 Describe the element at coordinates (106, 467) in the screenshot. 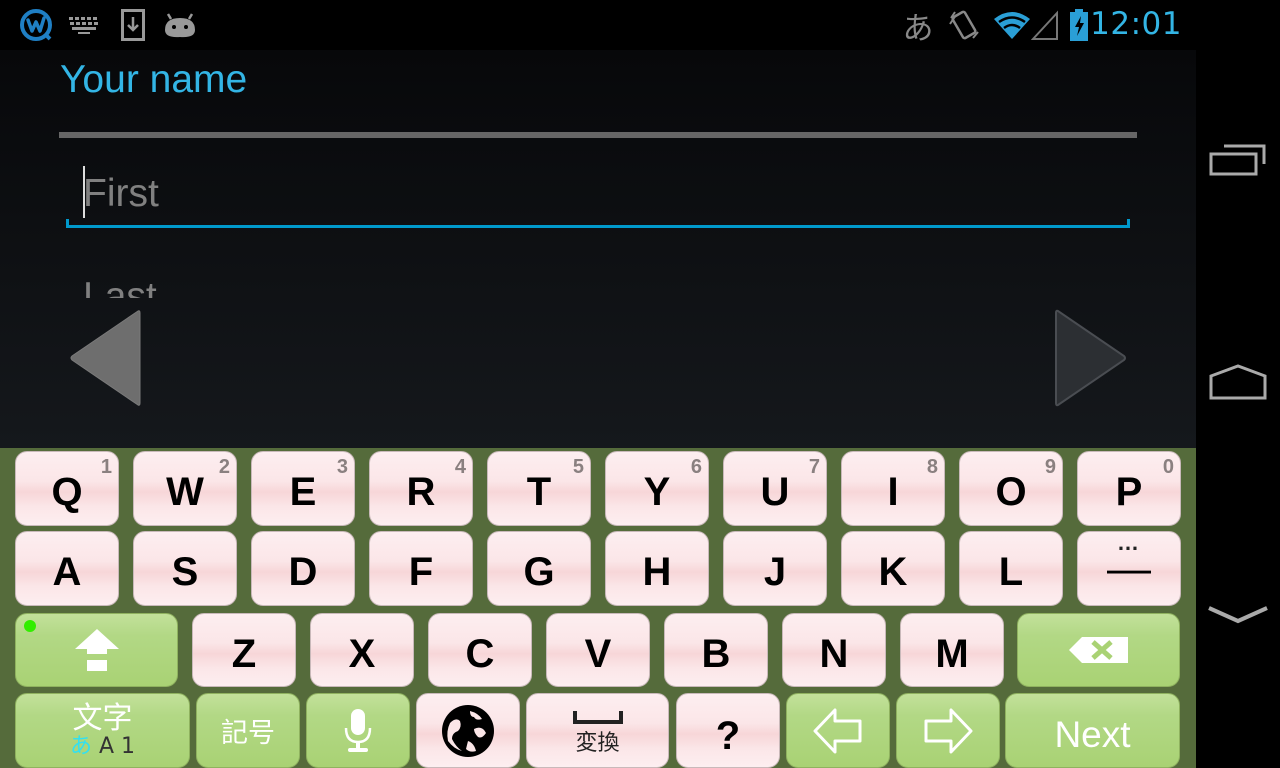

I see `key-hint: 1` at that location.